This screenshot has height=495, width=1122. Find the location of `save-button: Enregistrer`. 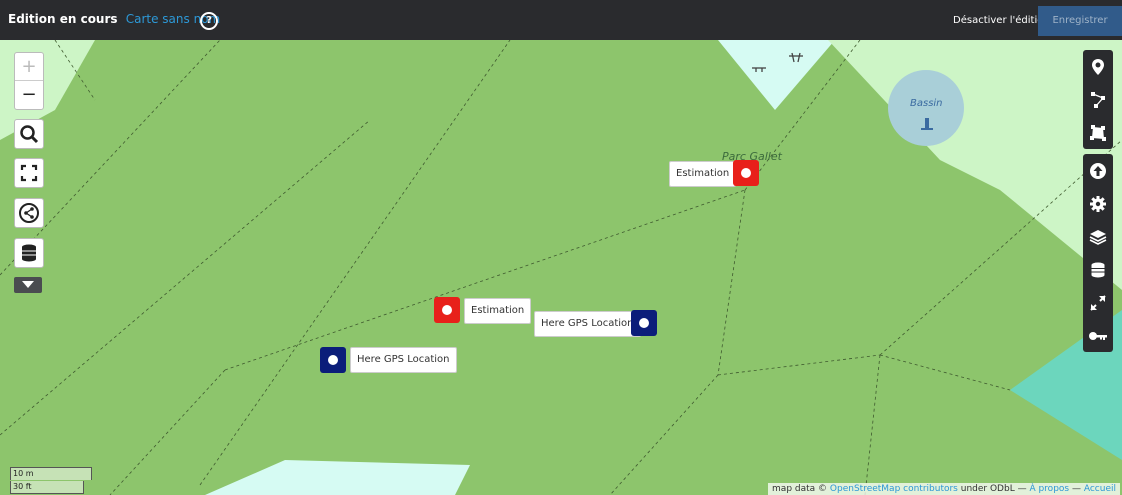

save-button: Enregistrer is located at coordinates (1080, 21).